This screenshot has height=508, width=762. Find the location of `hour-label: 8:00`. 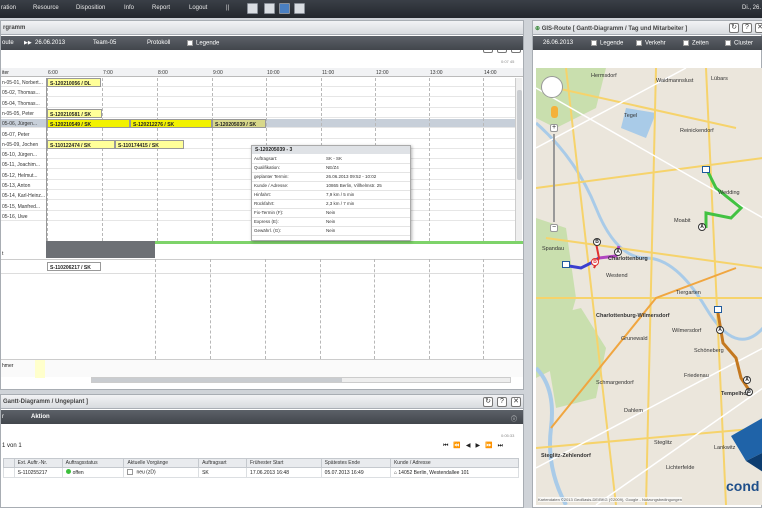

hour-label: 8:00 is located at coordinates (163, 73).